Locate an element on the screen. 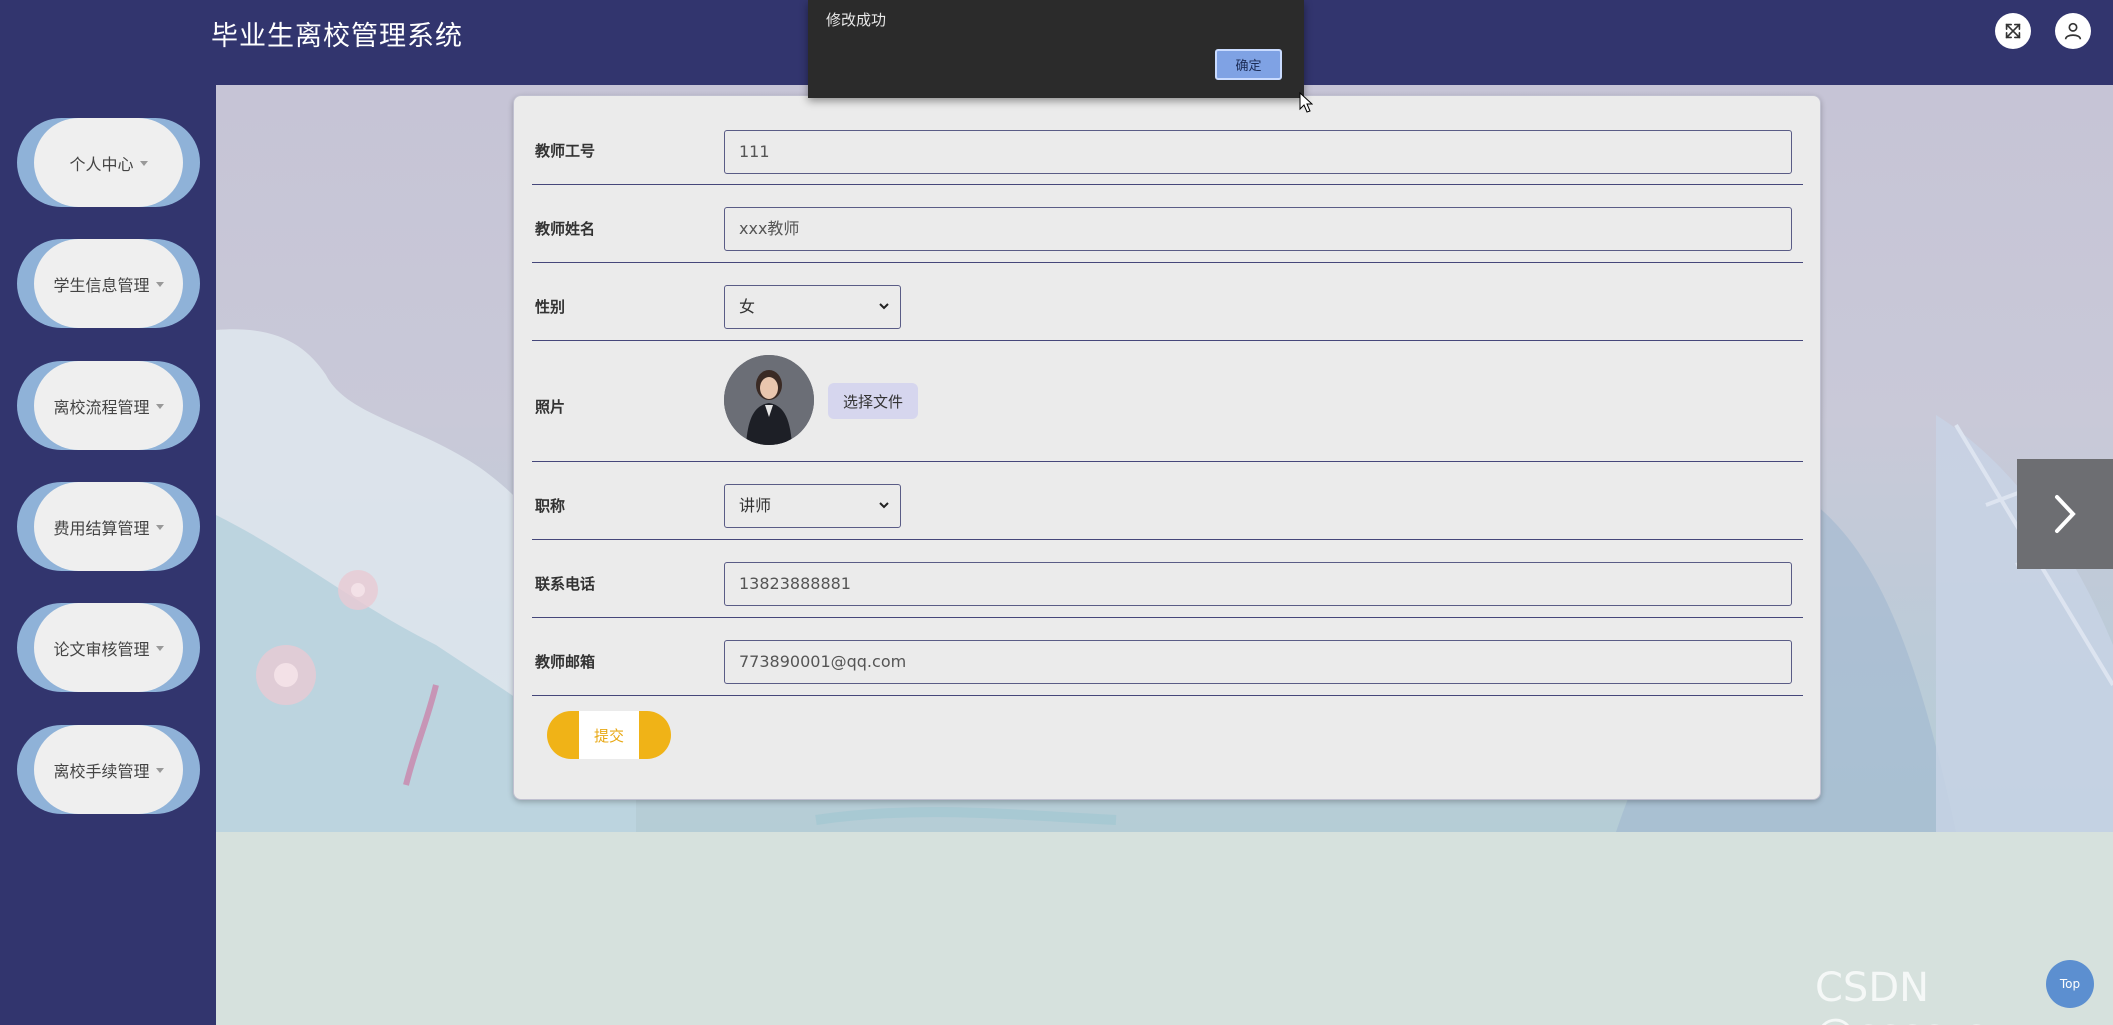  sidebar-item-thesis-review: 论文审核管理 is located at coordinates (108, 647).